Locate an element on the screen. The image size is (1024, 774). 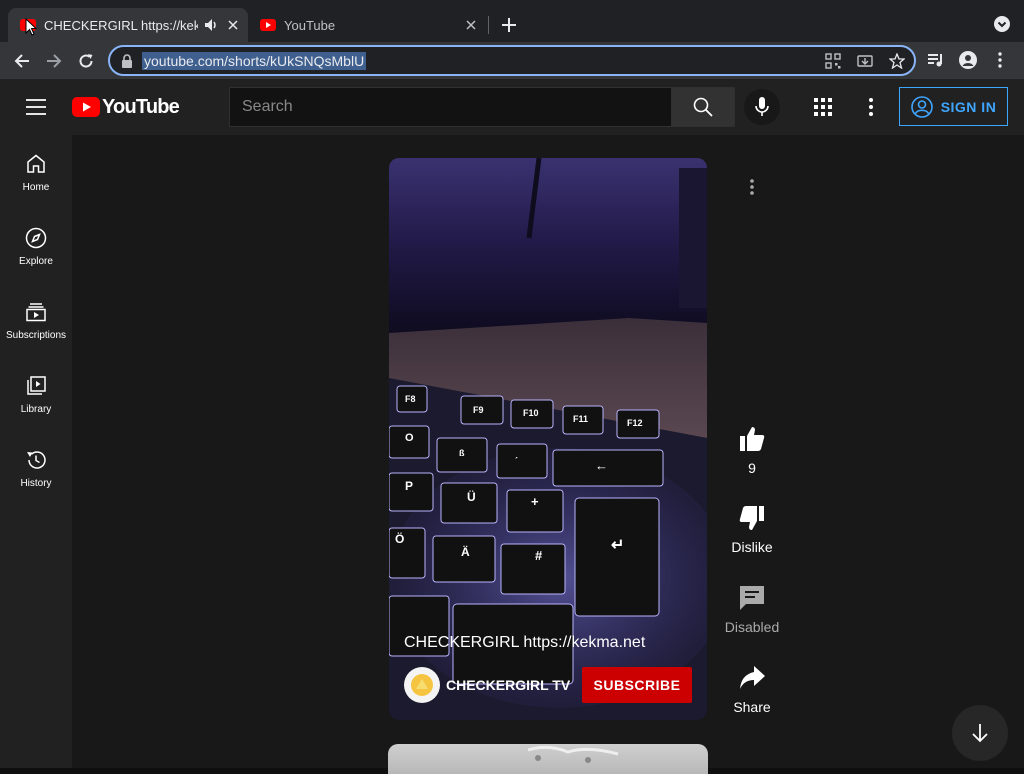
bookmark-star-icon is located at coordinates (897, 61).